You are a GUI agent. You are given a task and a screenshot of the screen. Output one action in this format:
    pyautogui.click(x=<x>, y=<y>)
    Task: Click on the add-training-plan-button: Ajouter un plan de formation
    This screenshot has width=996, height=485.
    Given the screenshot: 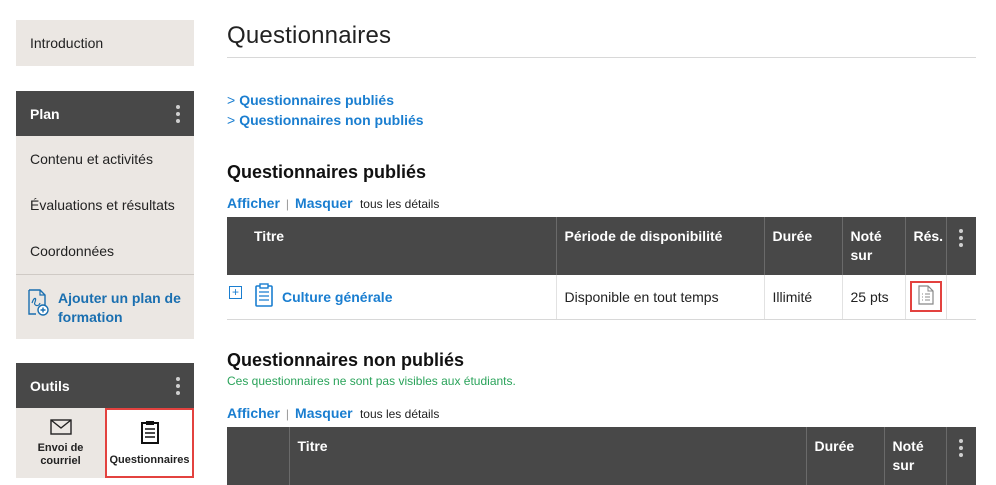 What is the action you would take?
    pyautogui.click(x=105, y=307)
    